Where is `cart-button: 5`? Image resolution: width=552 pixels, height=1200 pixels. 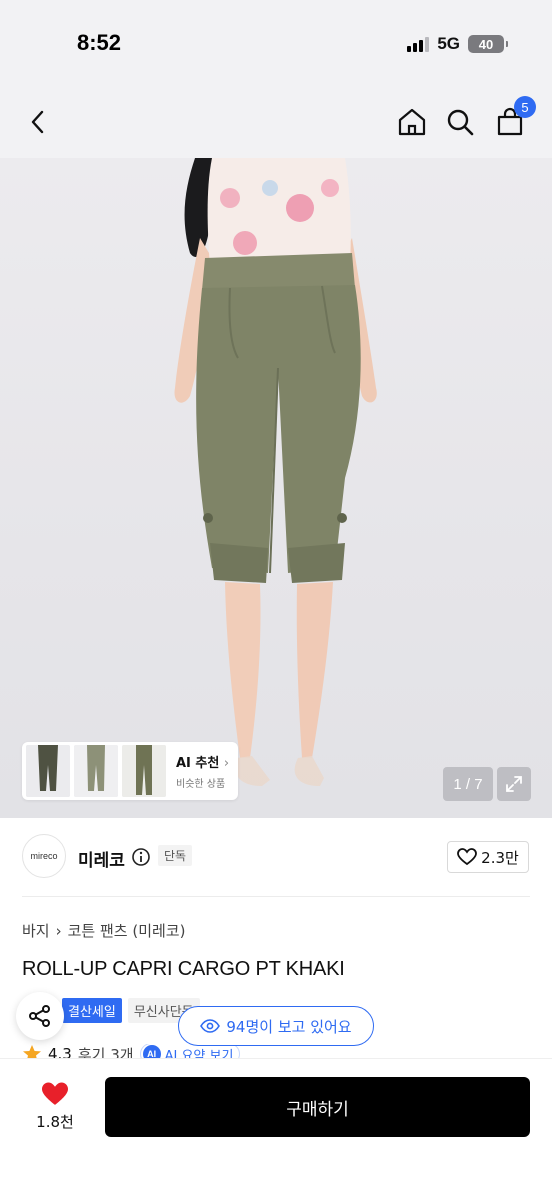 cart-button: 5 is located at coordinates (513, 119).